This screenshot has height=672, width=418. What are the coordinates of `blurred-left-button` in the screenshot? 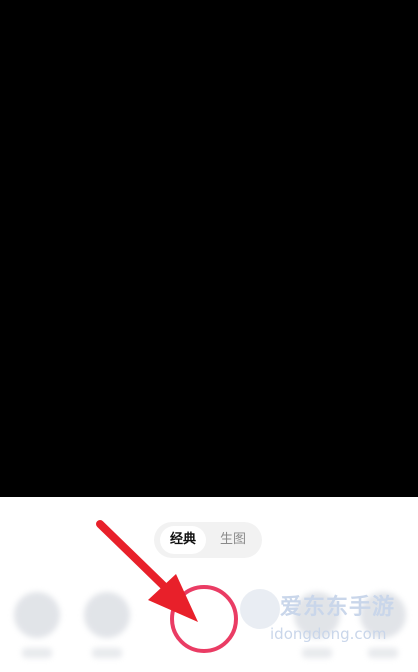 It's located at (37, 615).